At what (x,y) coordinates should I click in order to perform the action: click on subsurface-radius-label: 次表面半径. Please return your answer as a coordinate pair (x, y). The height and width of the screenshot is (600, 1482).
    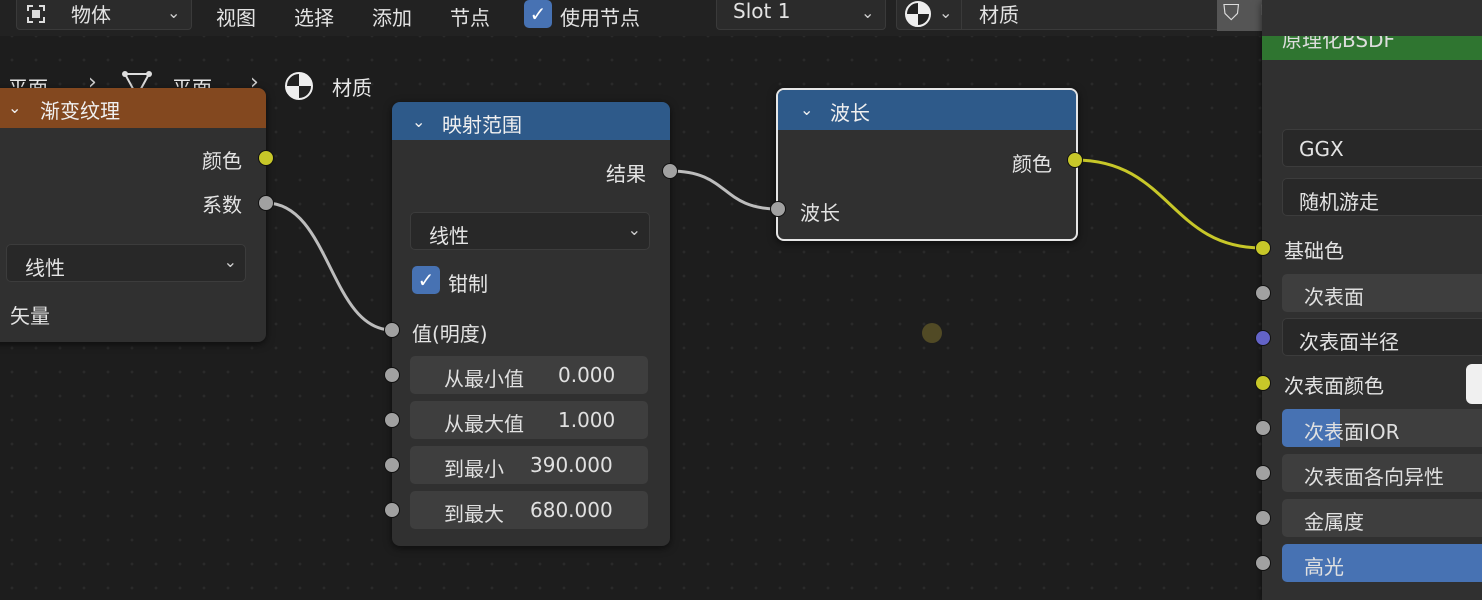
    Looking at the image, I should click on (1349, 342).